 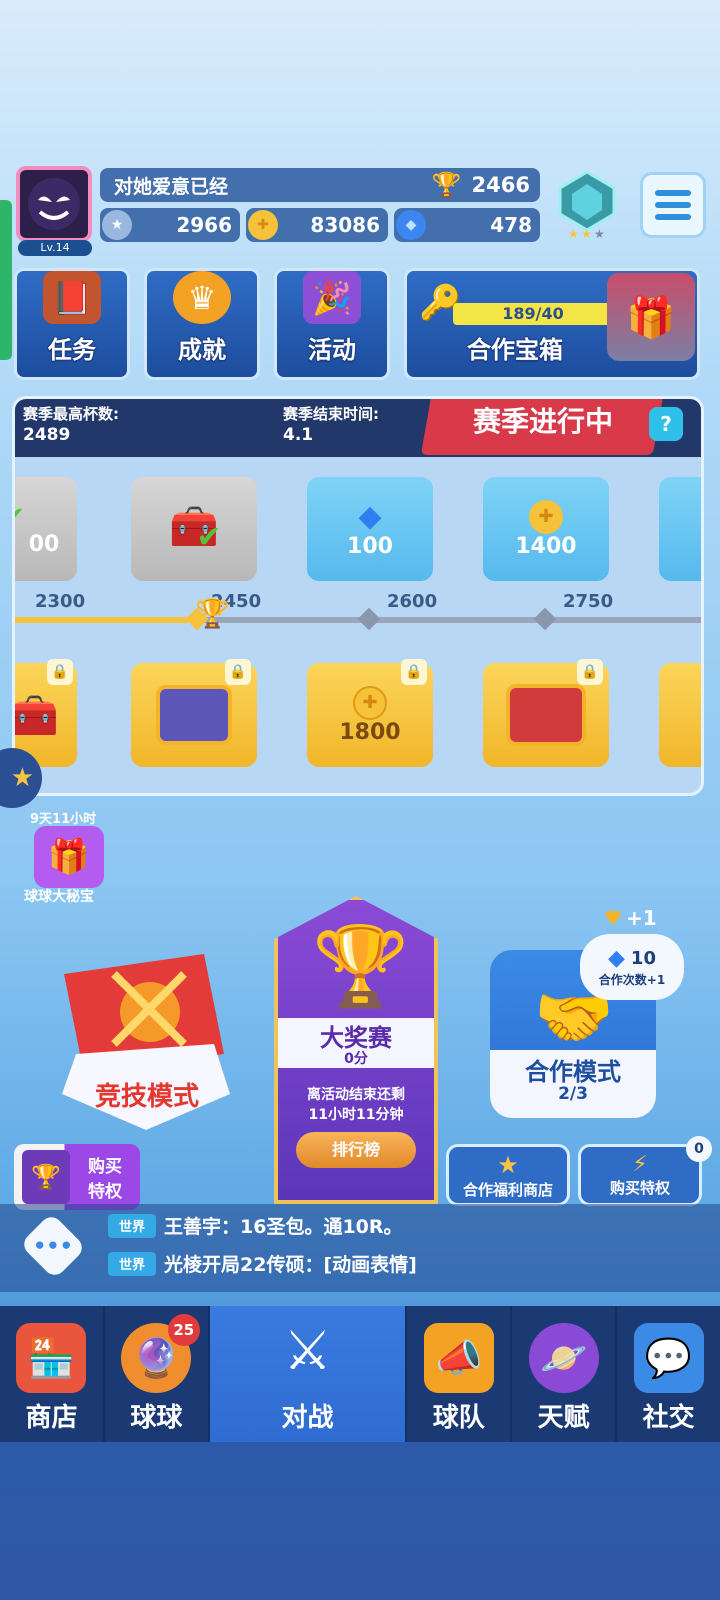 What do you see at coordinates (194, 715) in the screenshot?
I see `purple-chest-icon` at bounding box center [194, 715].